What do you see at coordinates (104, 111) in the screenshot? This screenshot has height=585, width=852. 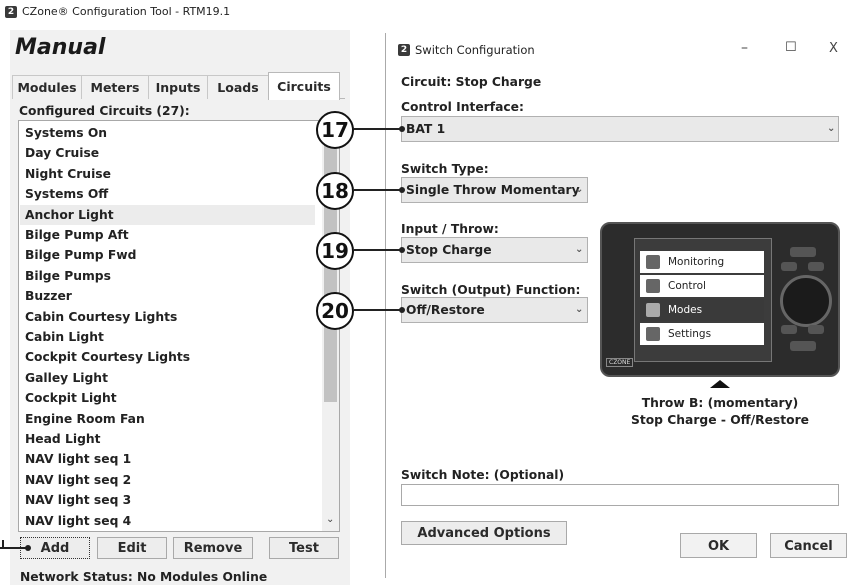 I see `list-header: Configured Circuits (27):` at bounding box center [104, 111].